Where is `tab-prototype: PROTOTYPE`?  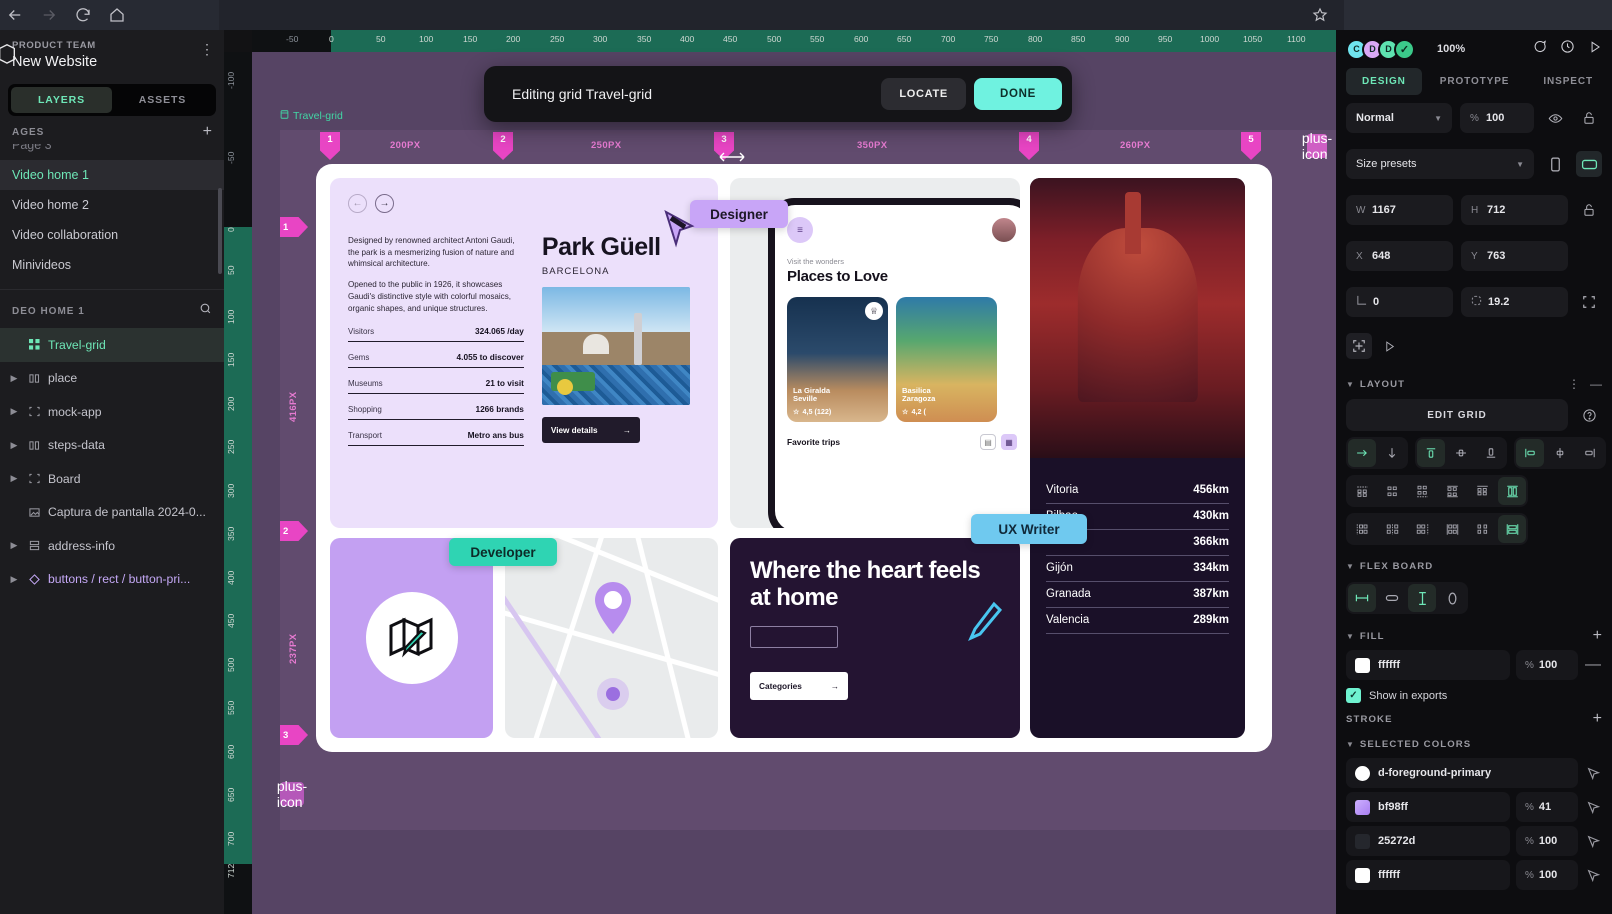 tab-prototype: PROTOTYPE is located at coordinates (1475, 81).